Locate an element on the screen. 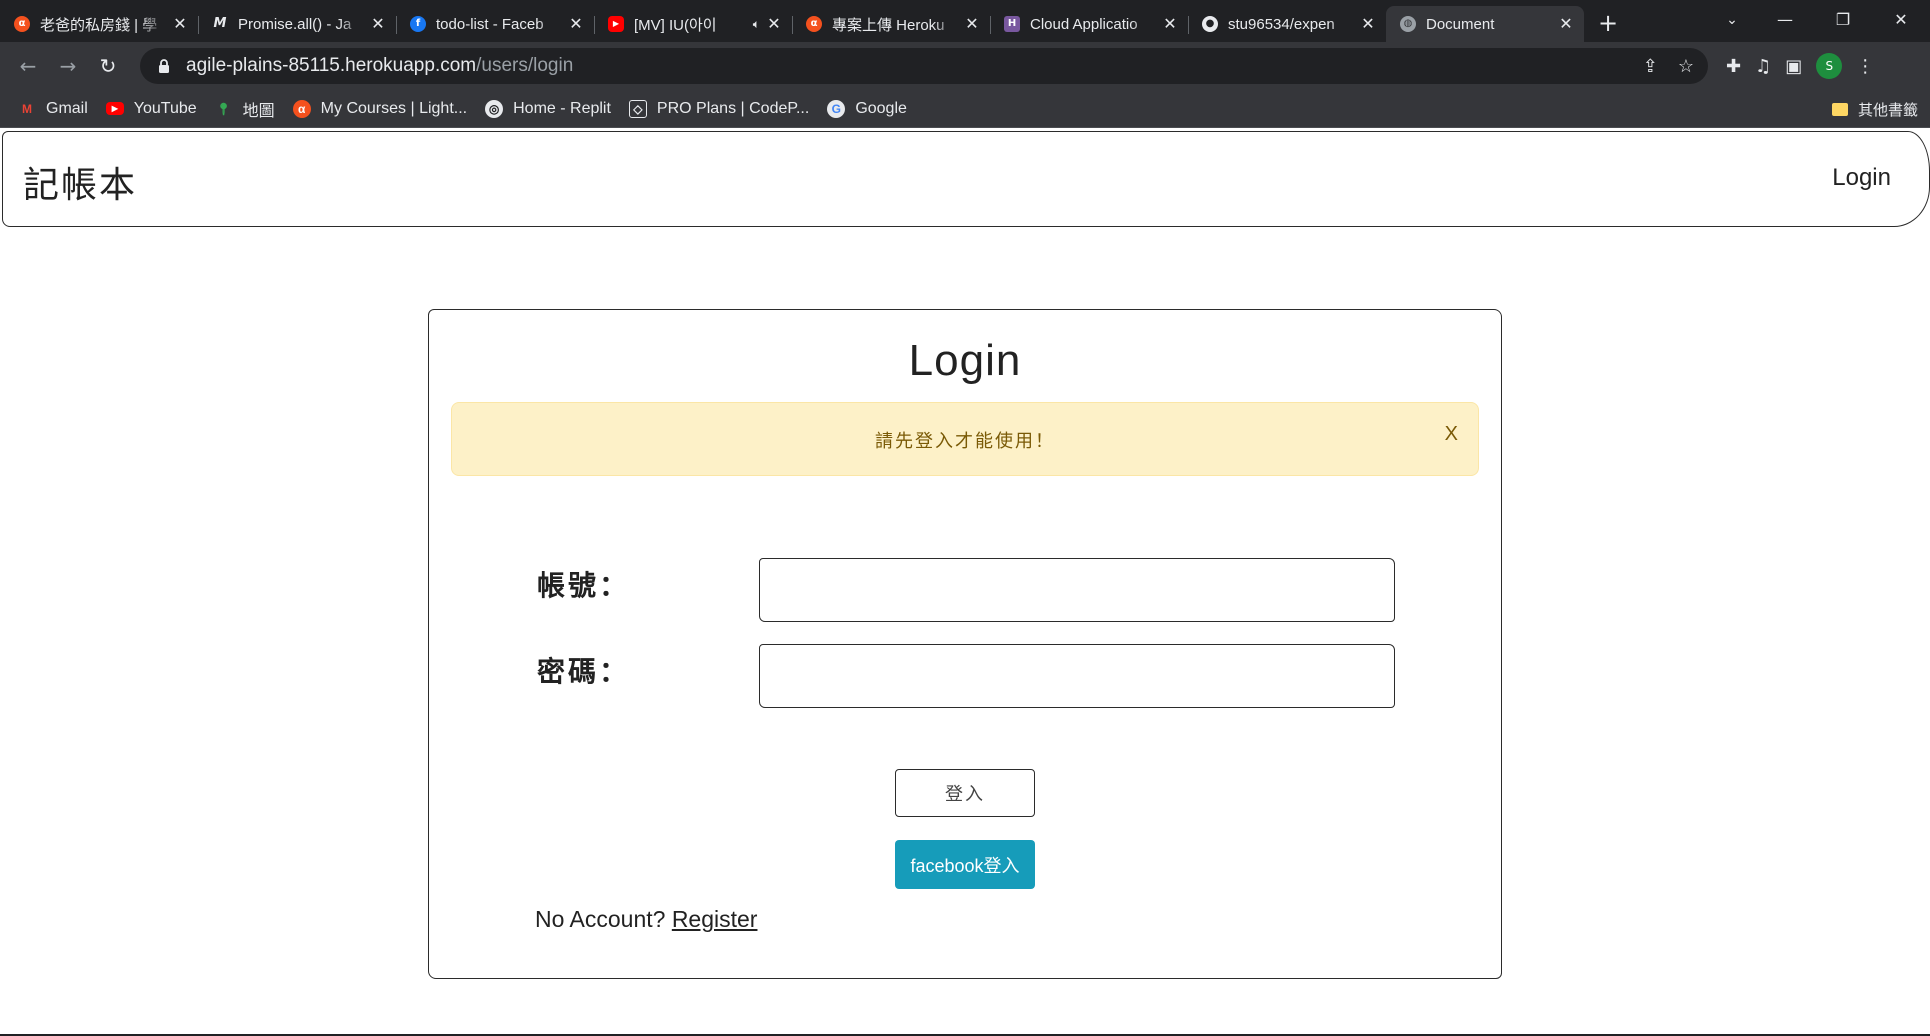 The image size is (1930, 1036). alert-close-button: X is located at coordinates (1451, 434).